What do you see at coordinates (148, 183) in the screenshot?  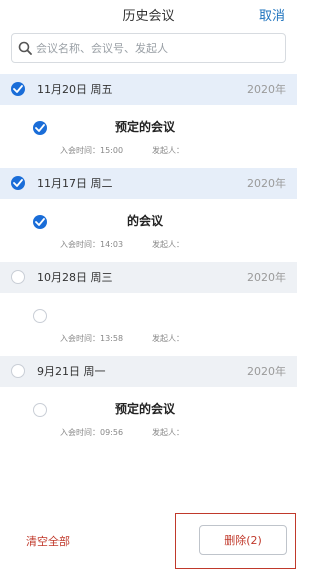 I see `date-header-row: 11月17日 周二 2020年` at bounding box center [148, 183].